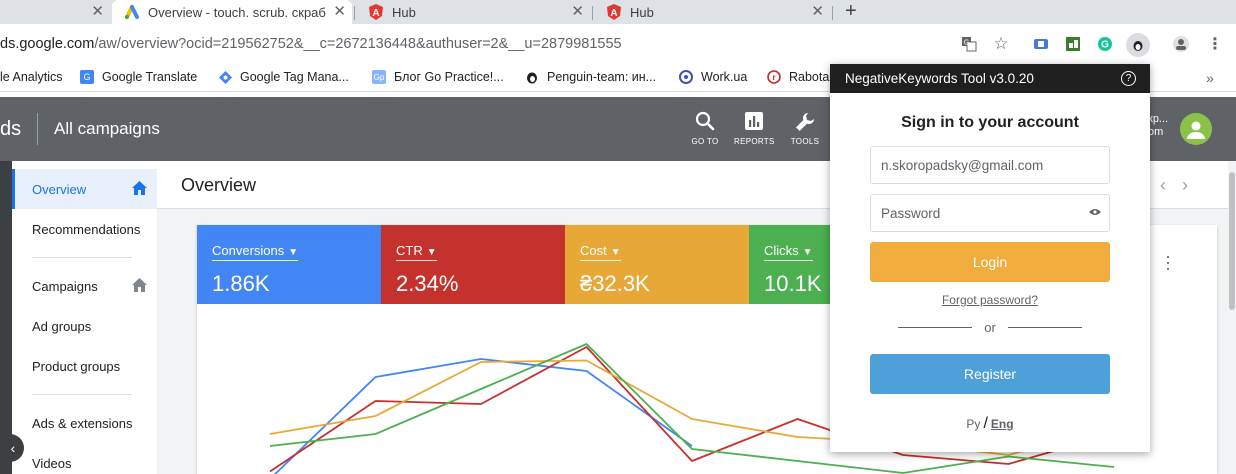 The width and height of the screenshot is (1236, 474). I want to click on sidebar-item-label: Product groups, so click(76, 366).